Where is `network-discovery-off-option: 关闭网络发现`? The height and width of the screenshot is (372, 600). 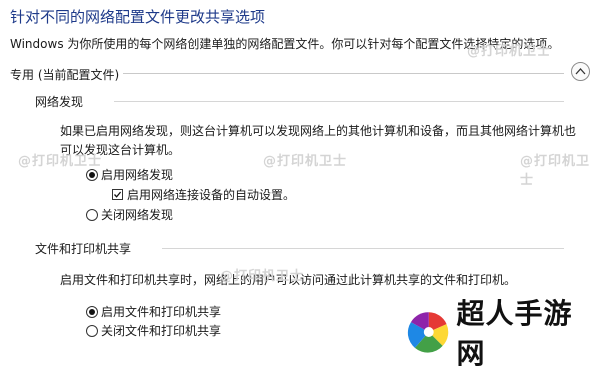 network-discovery-off-option: 关闭网络发现 is located at coordinates (129, 214).